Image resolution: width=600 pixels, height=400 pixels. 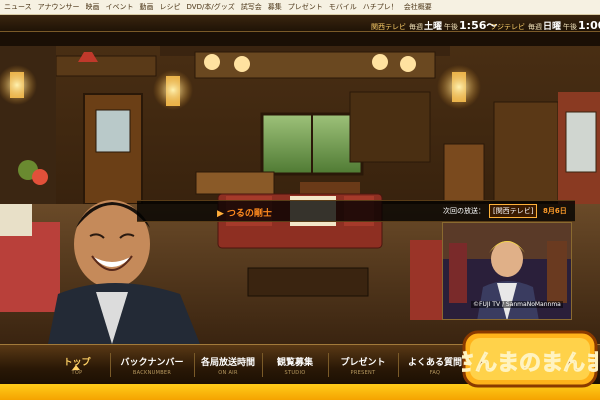 What do you see at coordinates (251, 7) in the screenshot?
I see `top-link-preview: 試写会` at bounding box center [251, 7].